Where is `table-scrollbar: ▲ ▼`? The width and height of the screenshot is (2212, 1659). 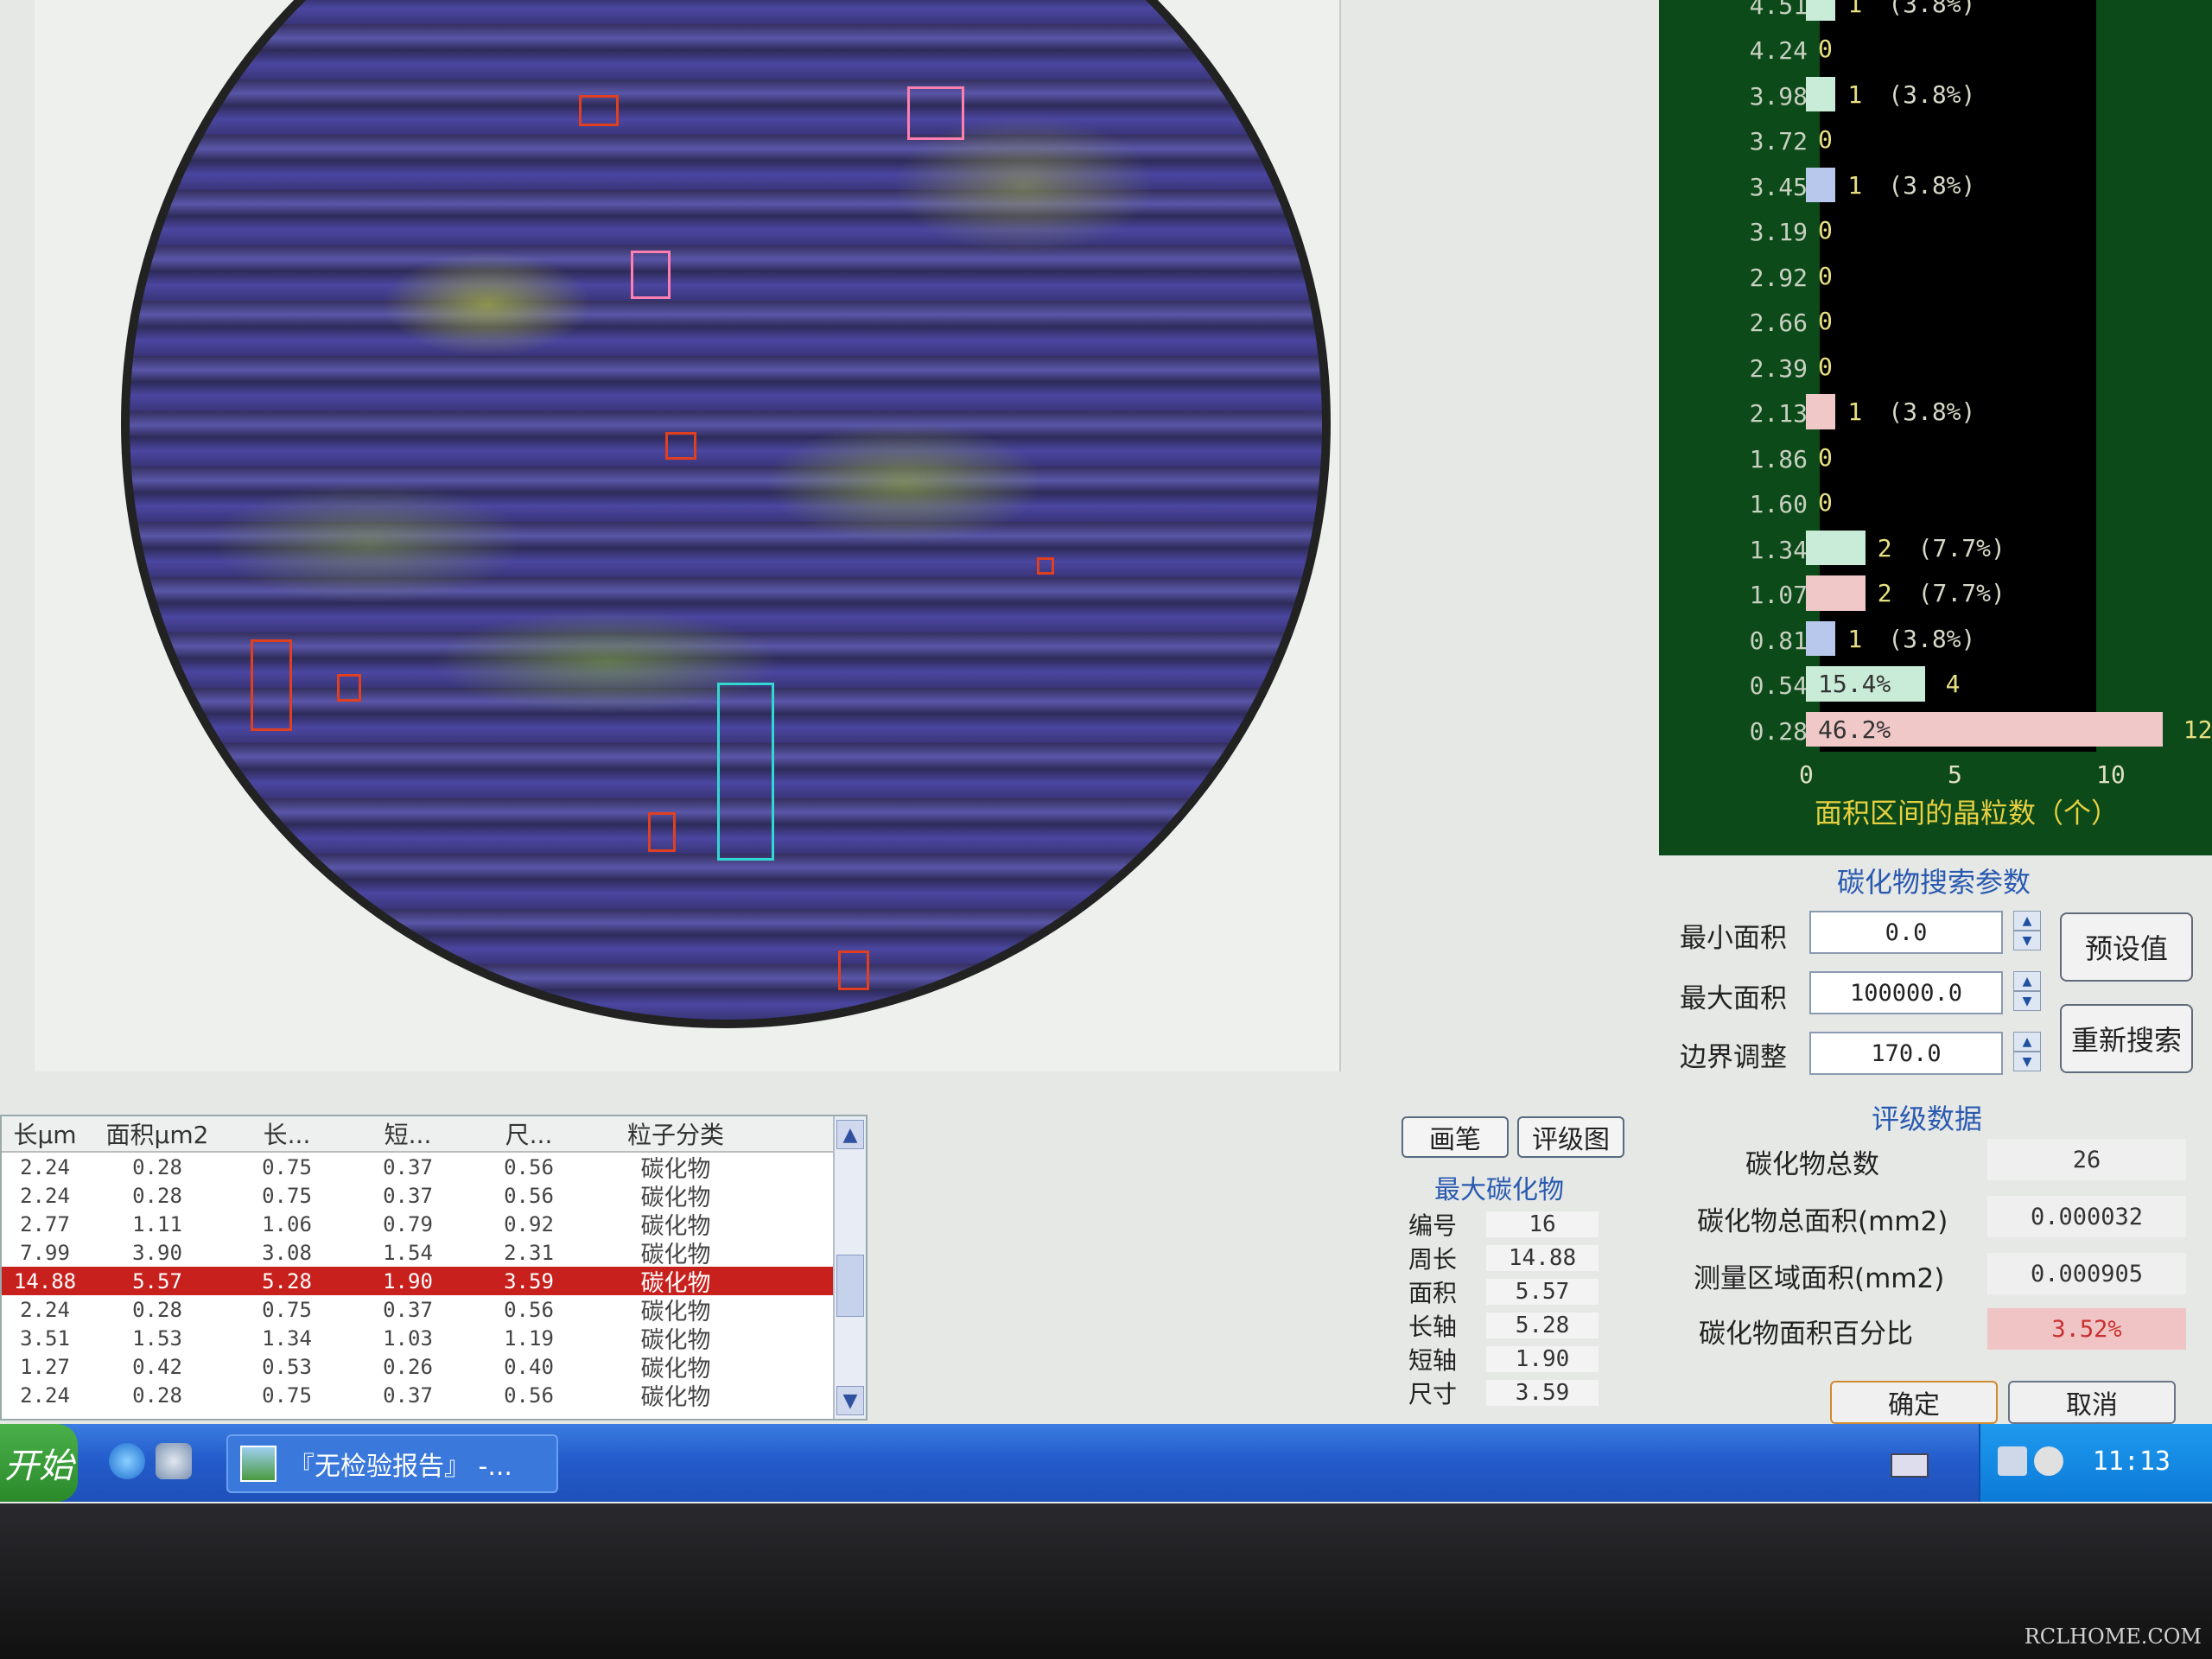 table-scrollbar: ▲ ▼ is located at coordinates (849, 1267).